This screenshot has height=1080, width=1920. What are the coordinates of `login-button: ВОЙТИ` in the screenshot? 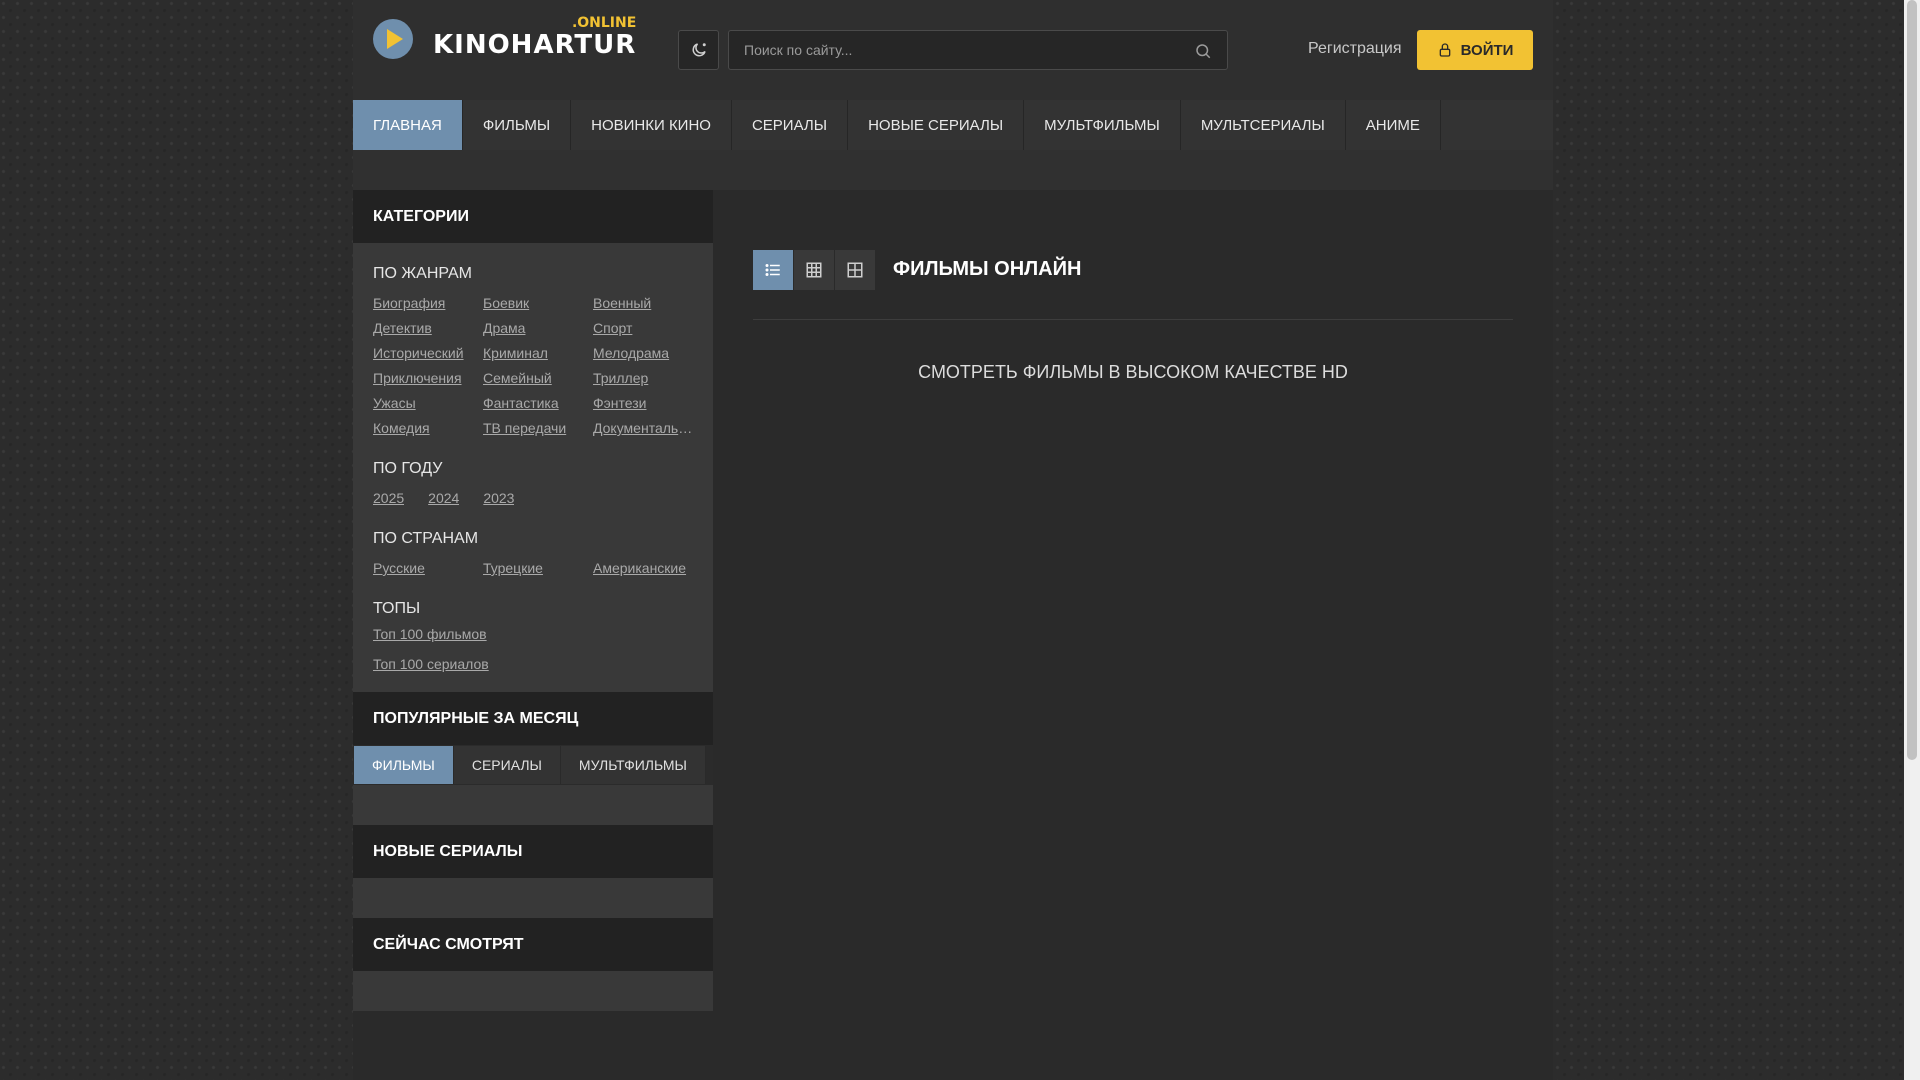 It's located at (1475, 50).